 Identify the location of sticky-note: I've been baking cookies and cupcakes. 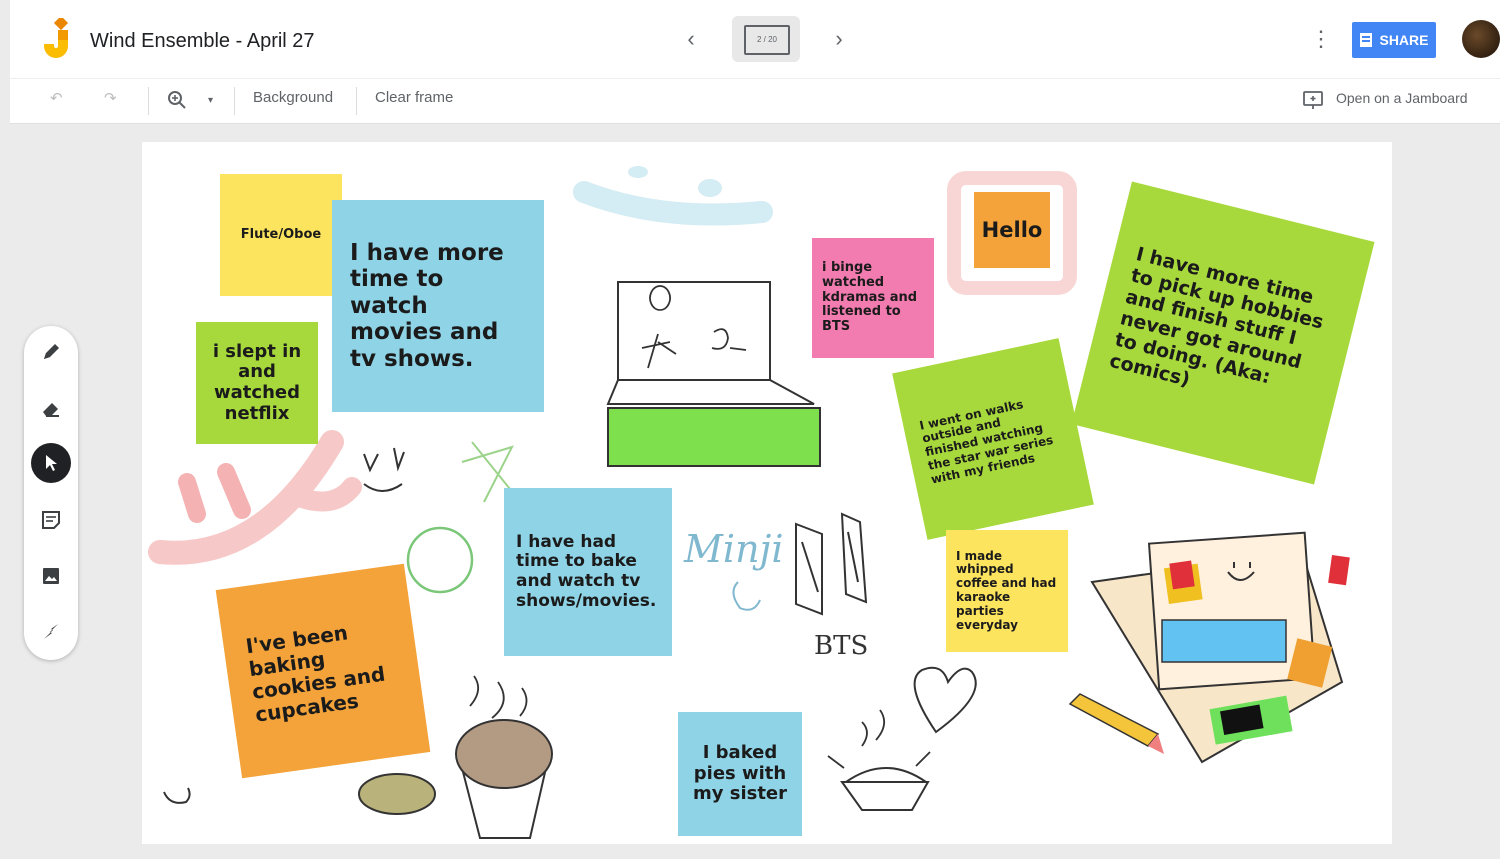
(323, 671).